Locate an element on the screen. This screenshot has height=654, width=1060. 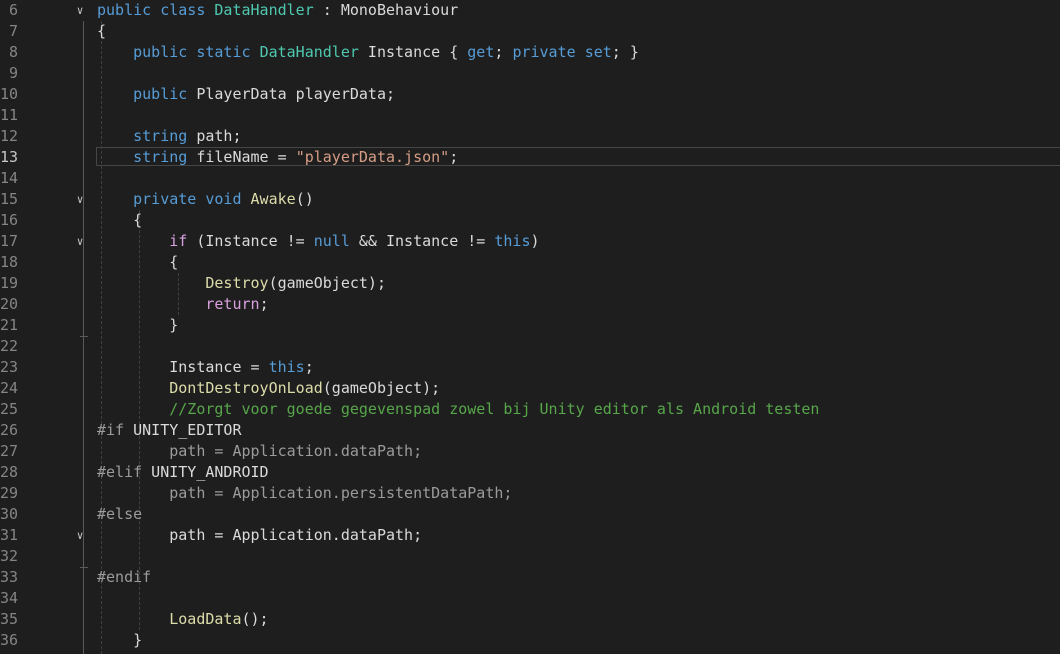
code-line: 12 string path; is located at coordinates (530, 136).